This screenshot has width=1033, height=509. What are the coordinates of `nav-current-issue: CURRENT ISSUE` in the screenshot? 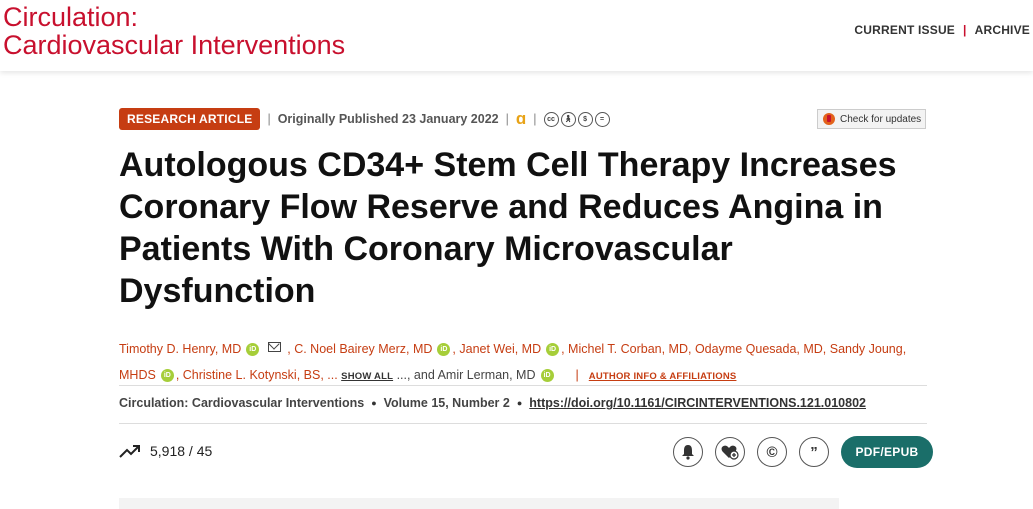 It's located at (904, 30).